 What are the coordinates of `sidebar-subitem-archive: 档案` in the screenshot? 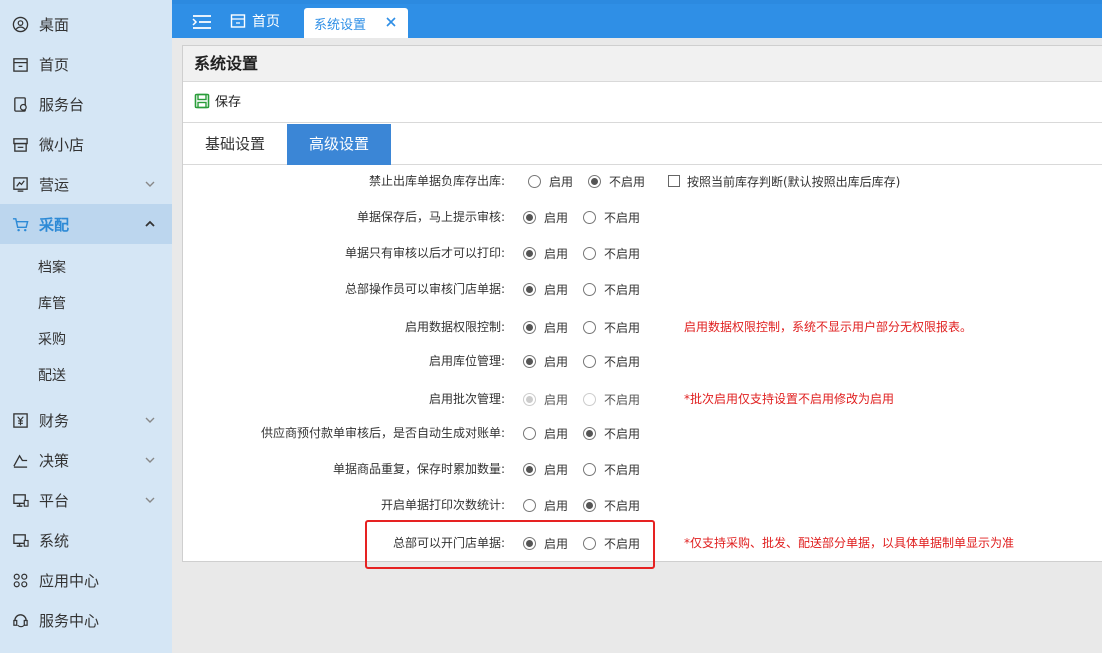 It's located at (52, 268).